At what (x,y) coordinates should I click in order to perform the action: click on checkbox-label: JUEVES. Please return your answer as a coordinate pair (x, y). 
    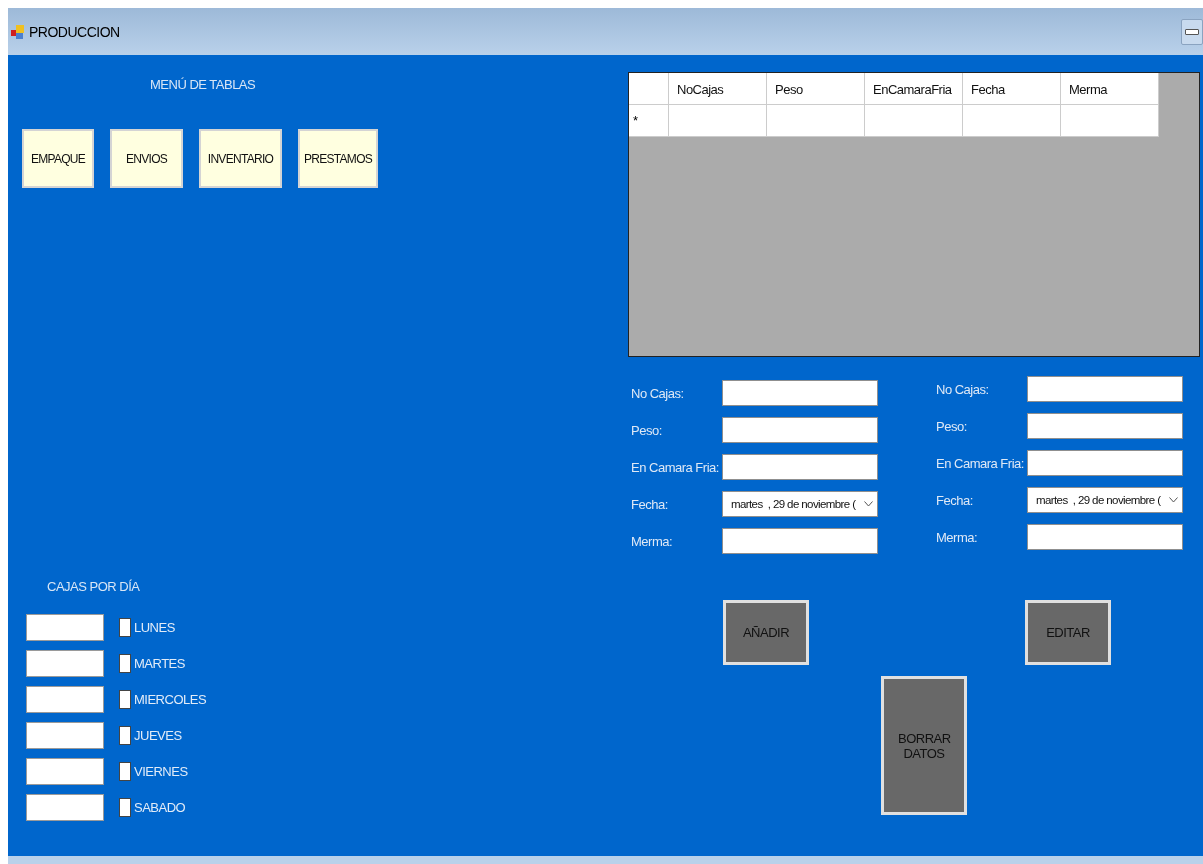
    Looking at the image, I should click on (158, 735).